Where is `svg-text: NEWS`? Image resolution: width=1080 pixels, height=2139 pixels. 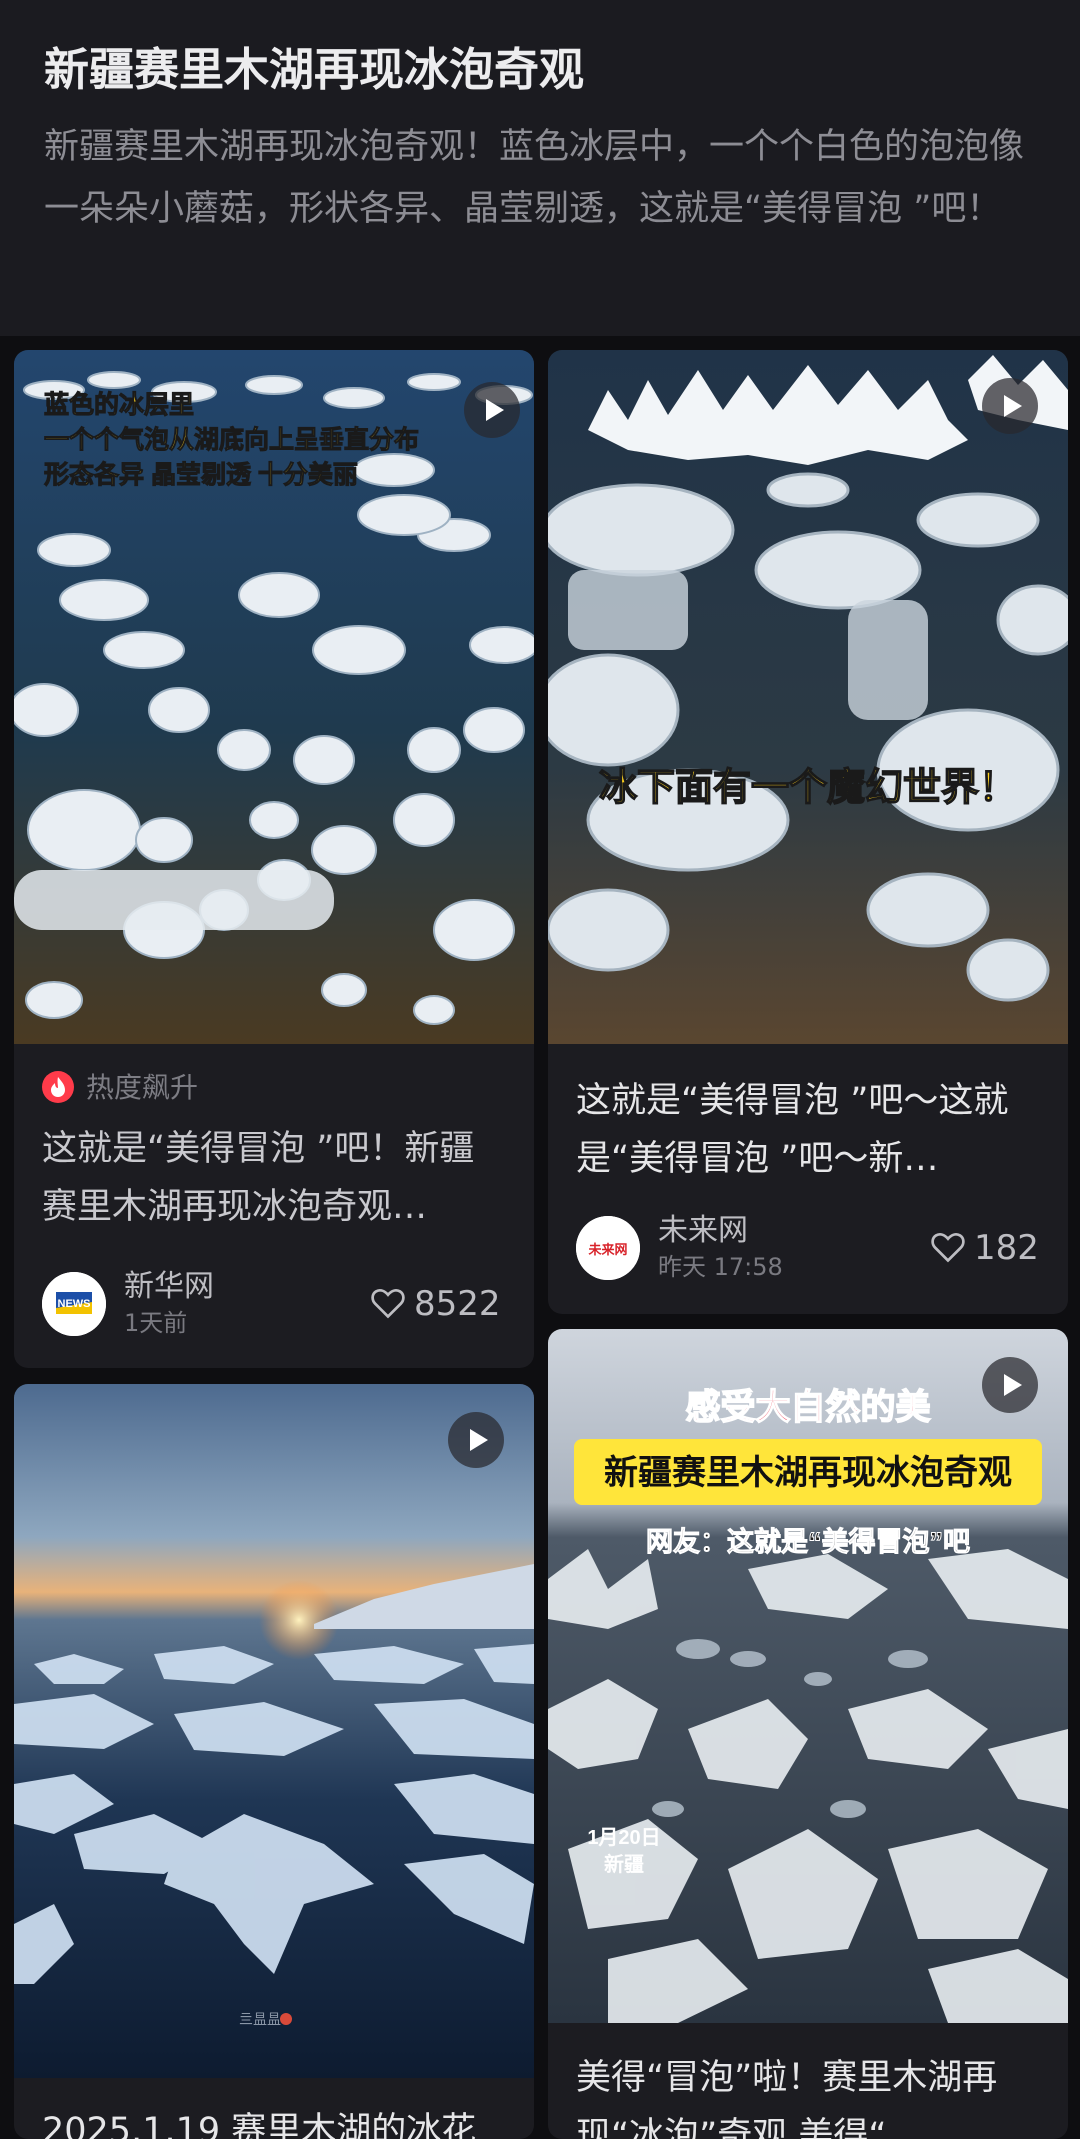 svg-text: NEWS is located at coordinates (74, 1304).